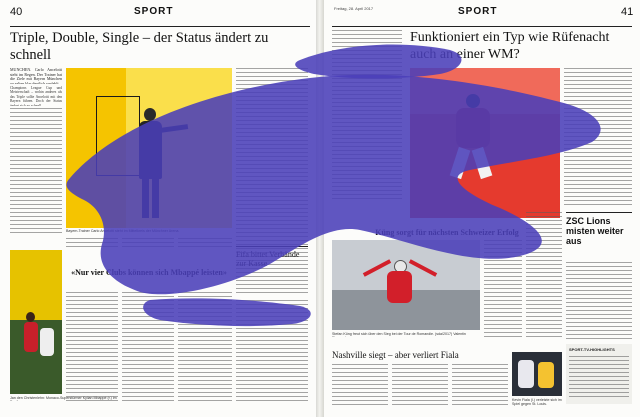  Describe the element at coordinates (627, 12) in the screenshot. I see `right-page-number: 41` at that location.